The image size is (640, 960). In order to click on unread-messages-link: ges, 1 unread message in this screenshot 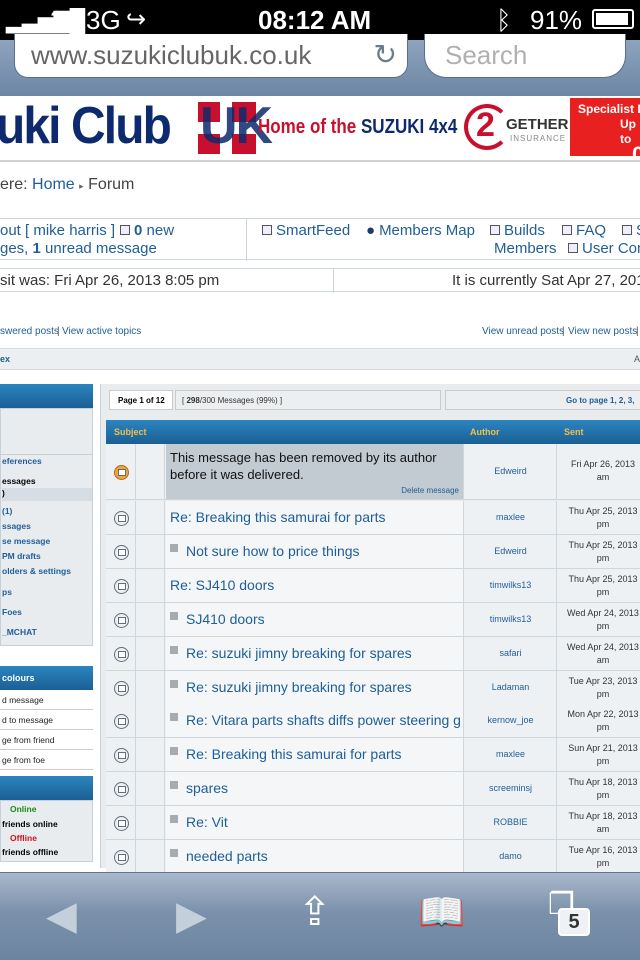, I will do `click(78, 248)`.